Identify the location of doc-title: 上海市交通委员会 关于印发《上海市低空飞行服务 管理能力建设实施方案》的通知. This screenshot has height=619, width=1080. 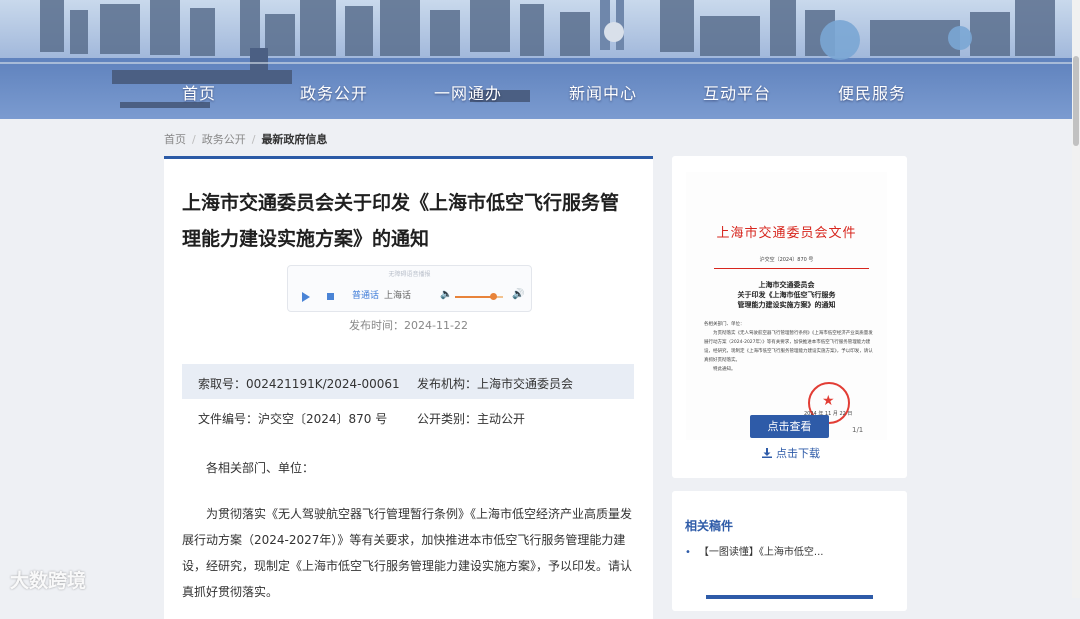
(786, 295).